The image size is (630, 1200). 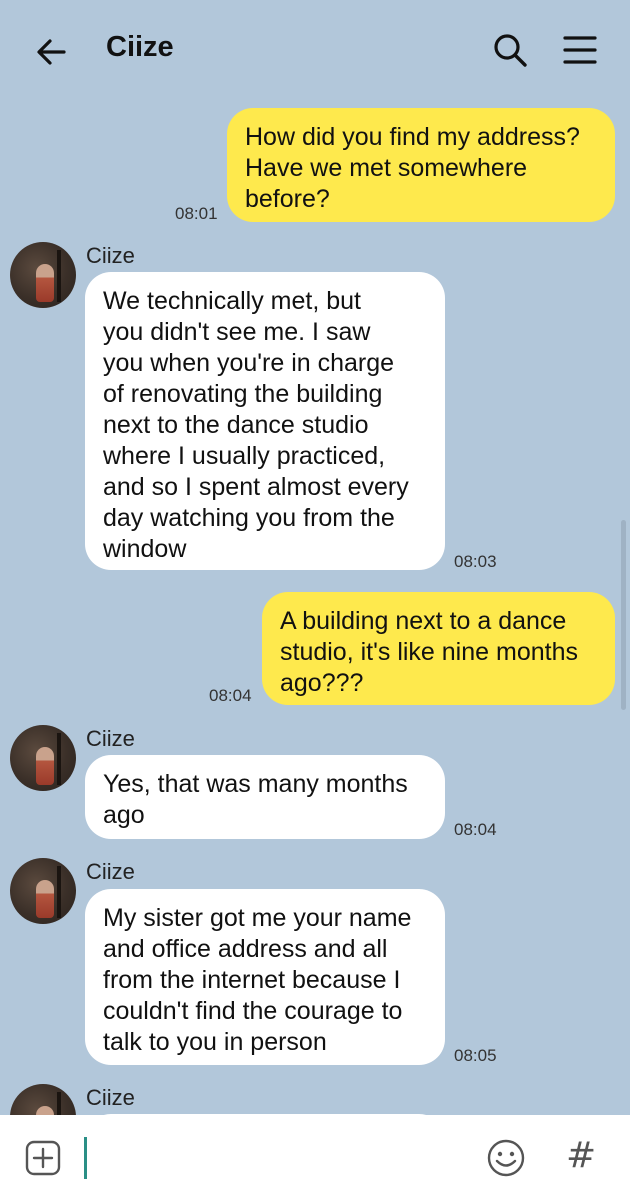 What do you see at coordinates (429, 652) in the screenshot?
I see `message-text: studio, it's like nine months` at bounding box center [429, 652].